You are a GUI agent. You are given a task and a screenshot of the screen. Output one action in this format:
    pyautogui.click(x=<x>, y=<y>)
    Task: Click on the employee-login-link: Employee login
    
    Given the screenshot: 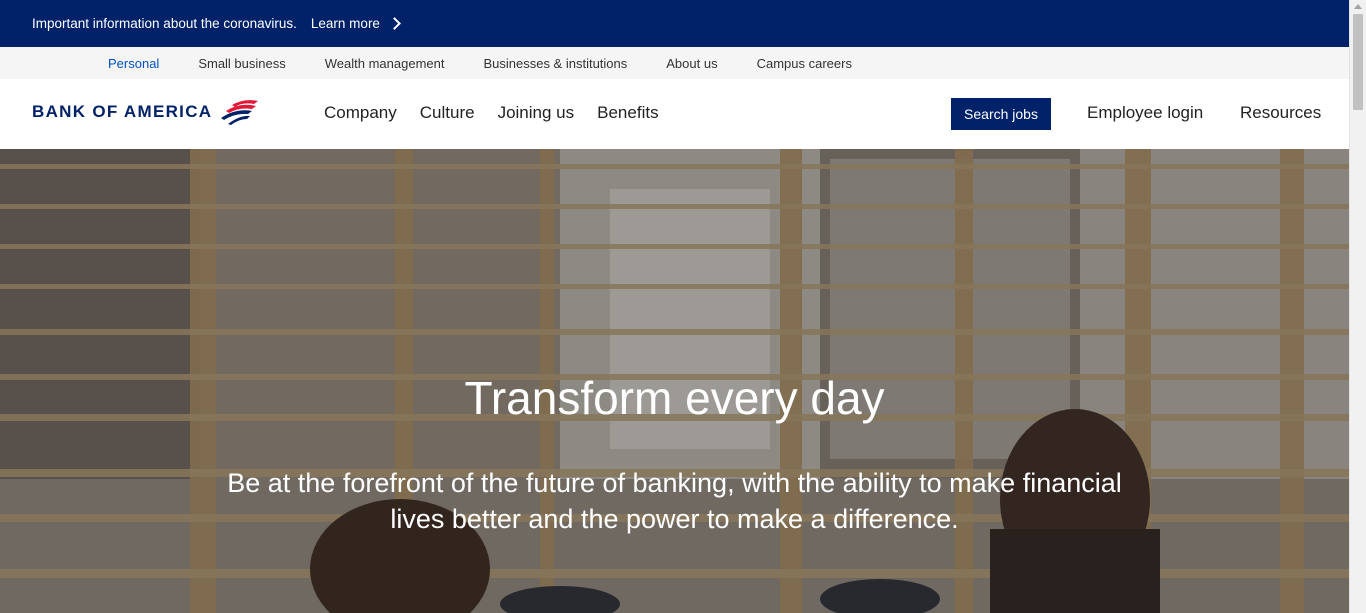 What is the action you would take?
    pyautogui.click(x=1145, y=113)
    